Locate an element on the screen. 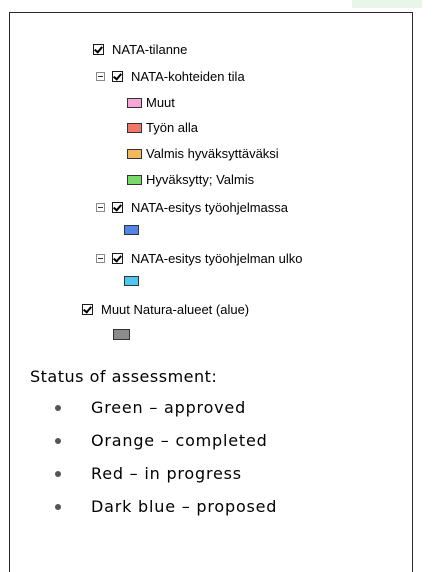 This screenshot has width=433, height=572. status-item: Dark blue – proposed is located at coordinates (166, 506).